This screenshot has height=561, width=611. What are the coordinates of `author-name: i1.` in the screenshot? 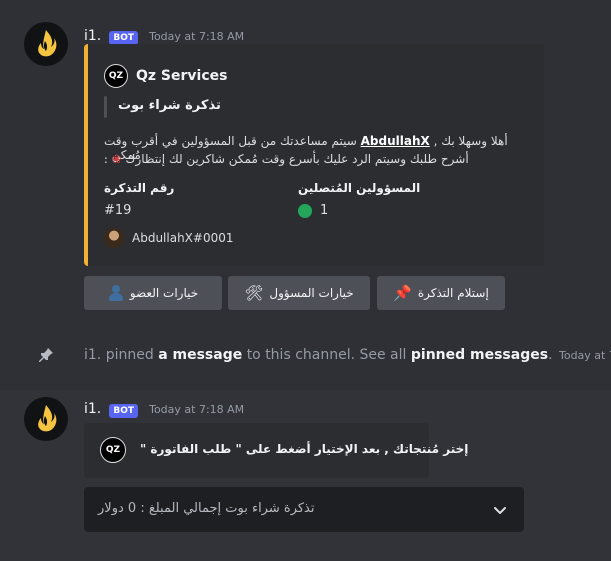 It's located at (92, 36).